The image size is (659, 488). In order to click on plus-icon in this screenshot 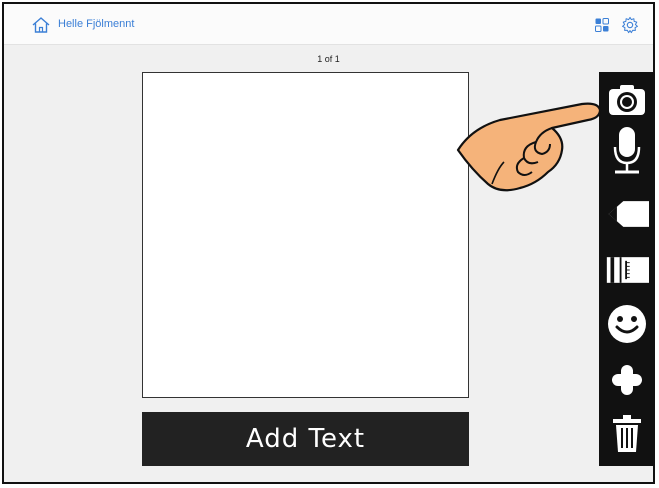, I will do `click(627, 380)`.